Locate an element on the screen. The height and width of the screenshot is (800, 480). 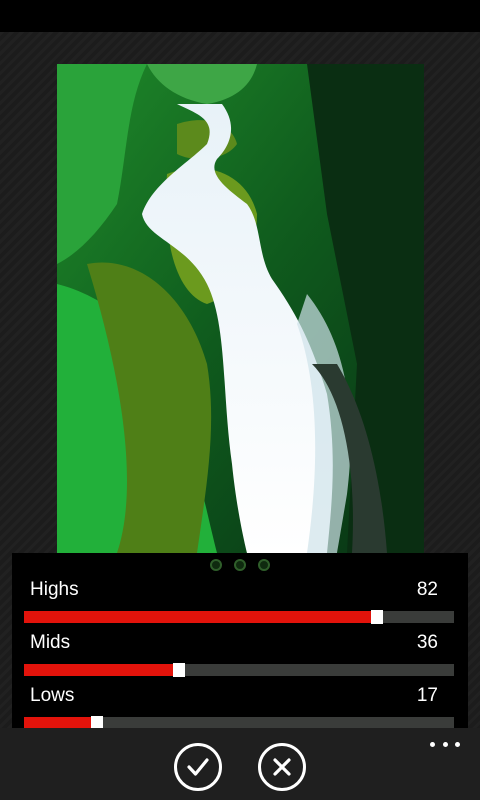
mids-slider-thumb is located at coordinates (178, 670).